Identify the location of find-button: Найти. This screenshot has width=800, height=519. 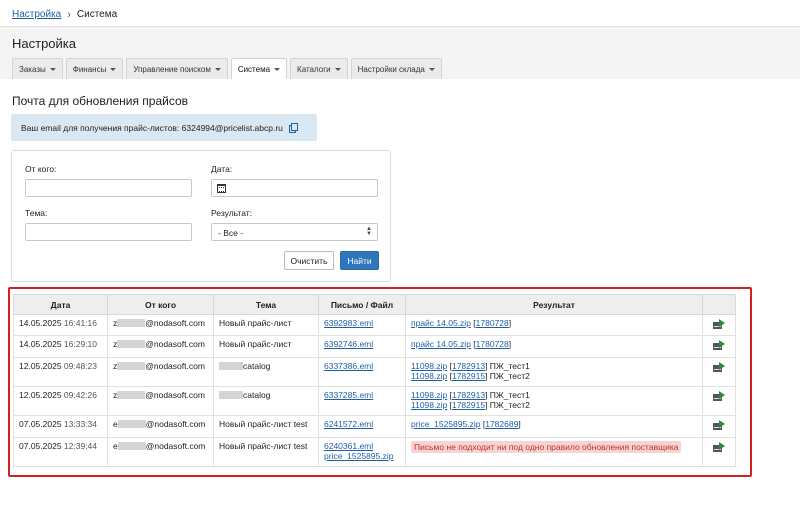
(359, 260).